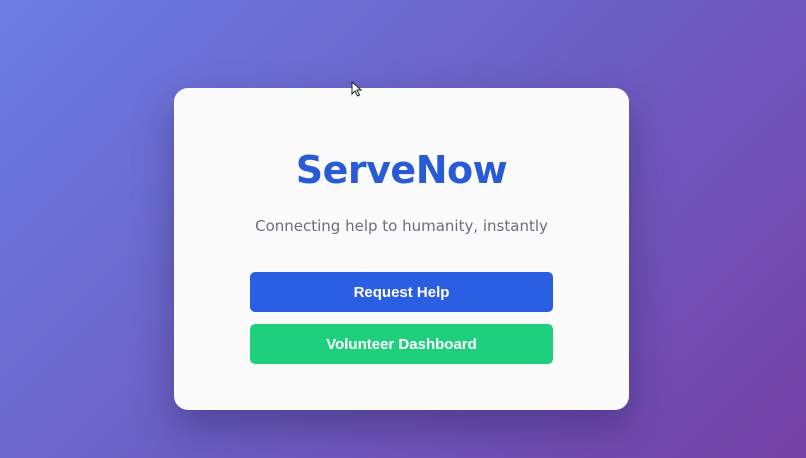  What do you see at coordinates (401, 226) in the screenshot?
I see `tagline: Connecting help to humanity, instantly` at bounding box center [401, 226].